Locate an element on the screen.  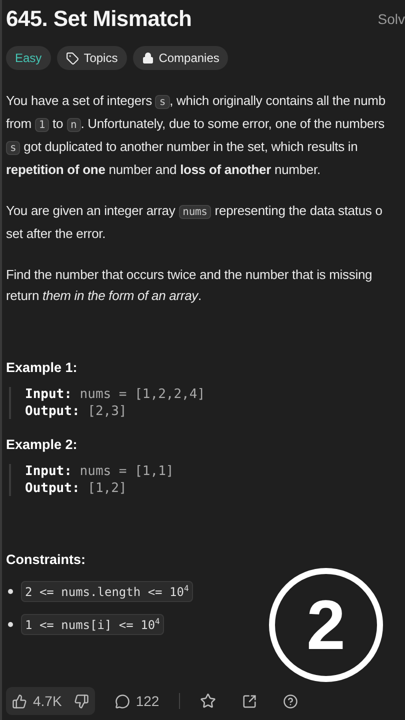
star-icon is located at coordinates (208, 701).